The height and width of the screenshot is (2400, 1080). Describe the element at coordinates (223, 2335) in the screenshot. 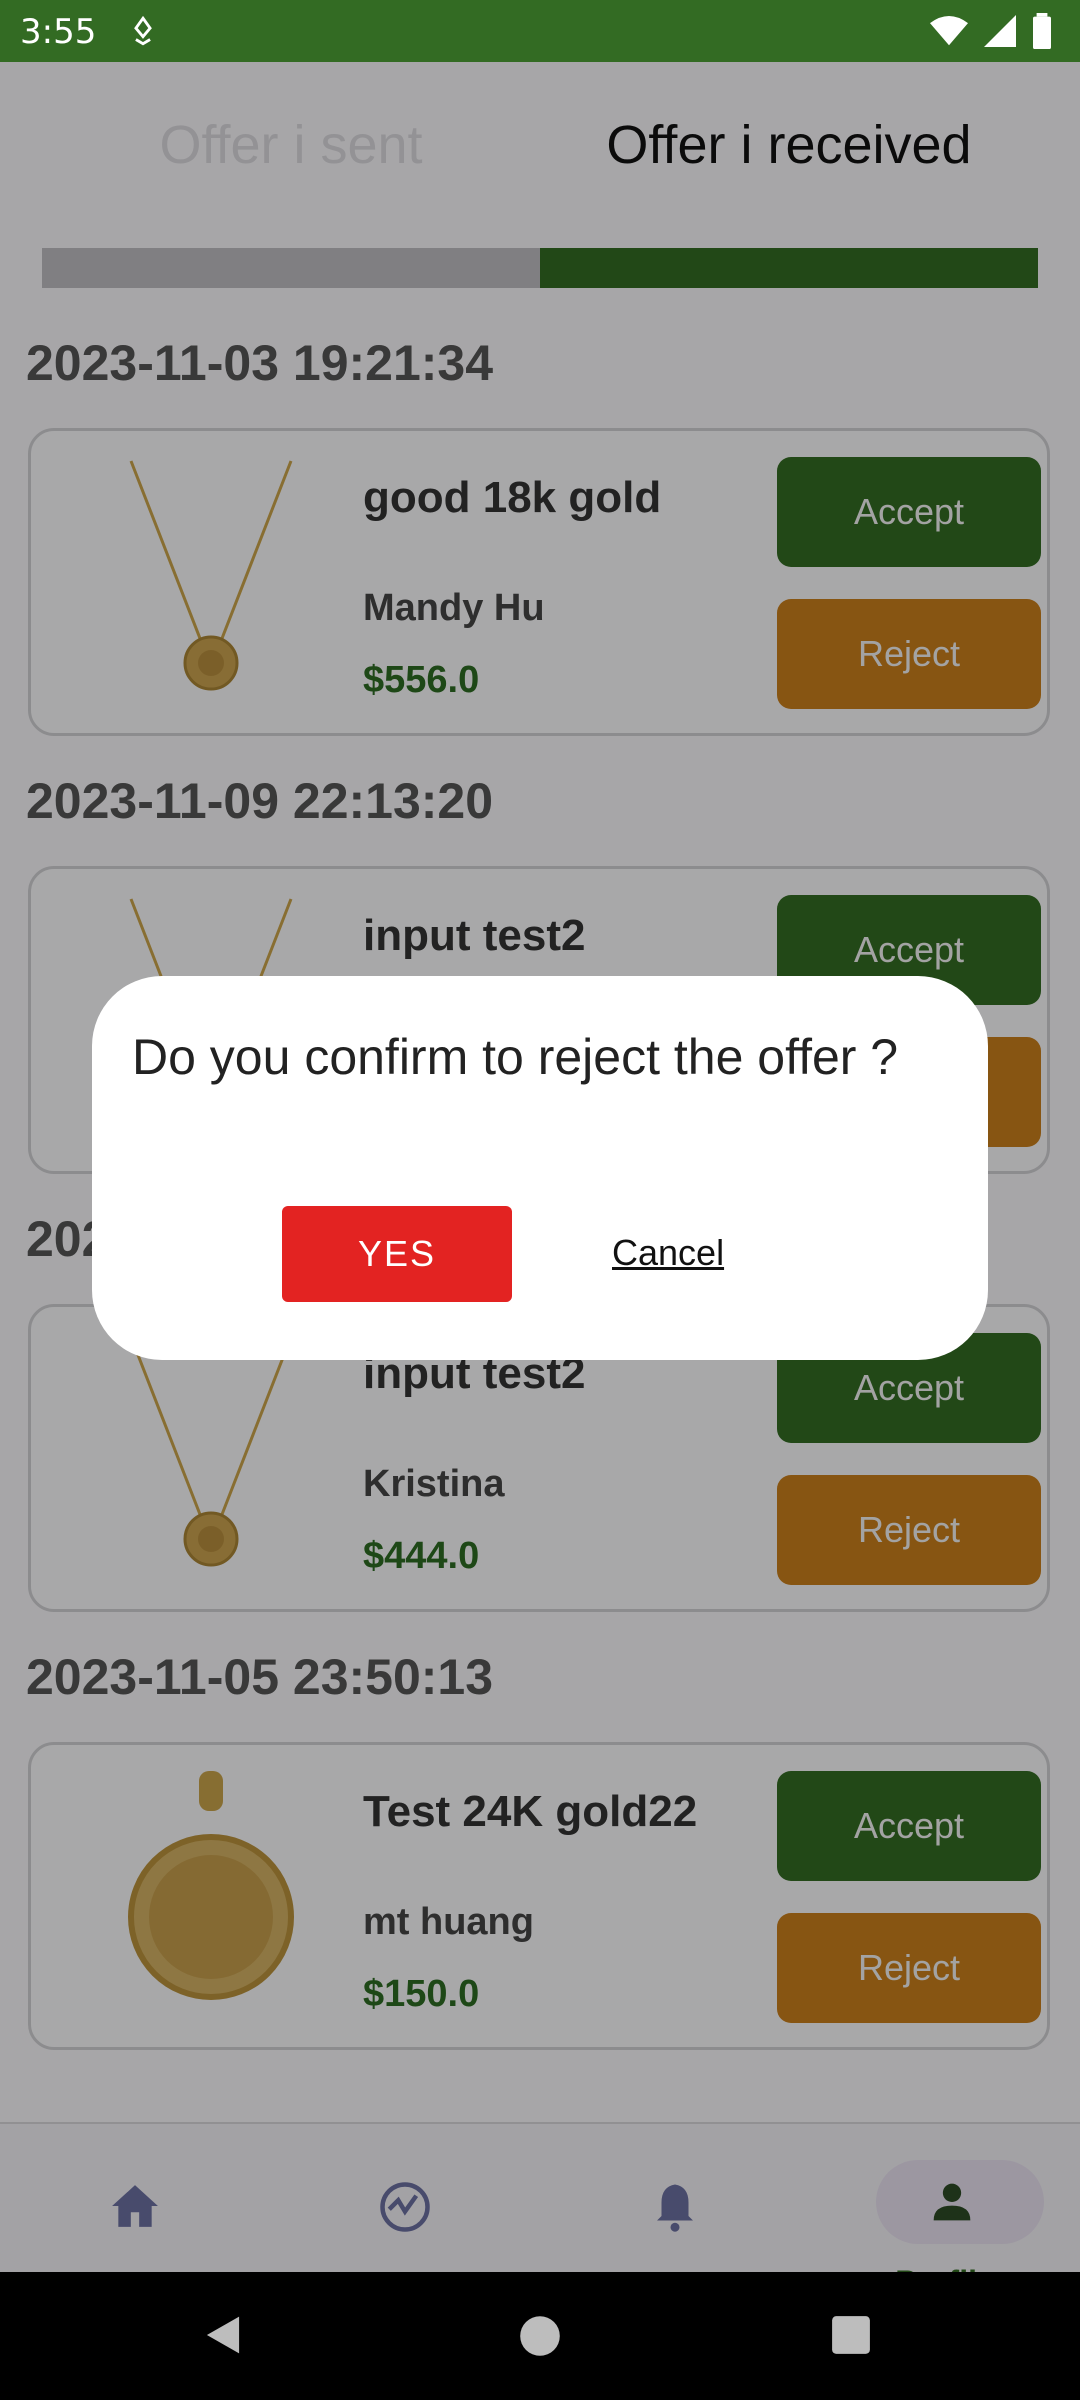

I see `back-icon` at that location.